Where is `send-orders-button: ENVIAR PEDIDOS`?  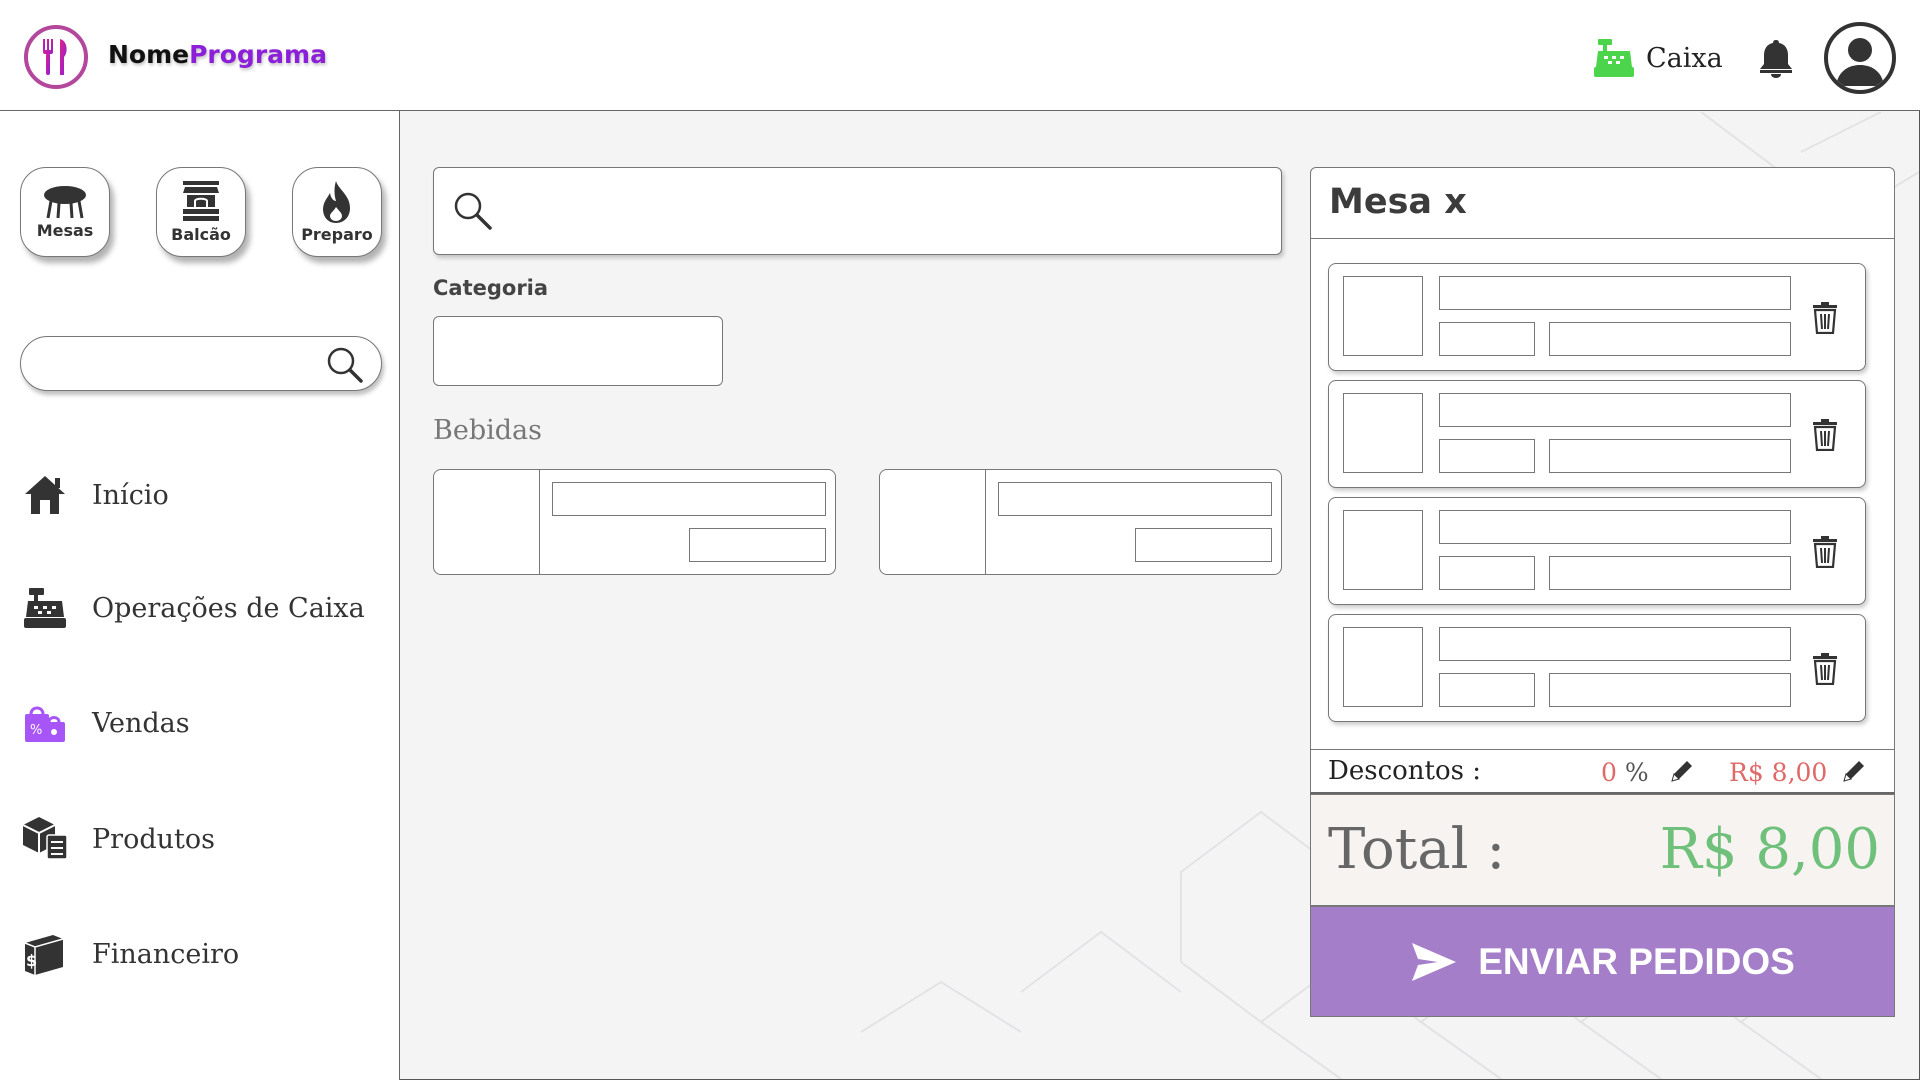 send-orders-button: ENVIAR PEDIDOS is located at coordinates (1602, 961).